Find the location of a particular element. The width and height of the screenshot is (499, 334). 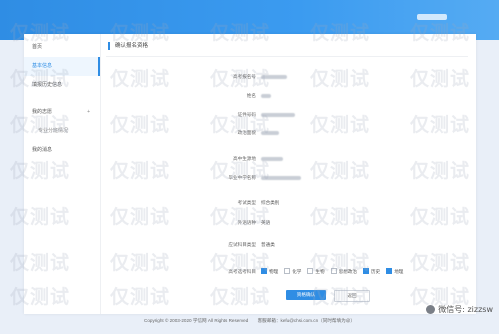

page-title: 确认报名资格 is located at coordinates (288, 46).